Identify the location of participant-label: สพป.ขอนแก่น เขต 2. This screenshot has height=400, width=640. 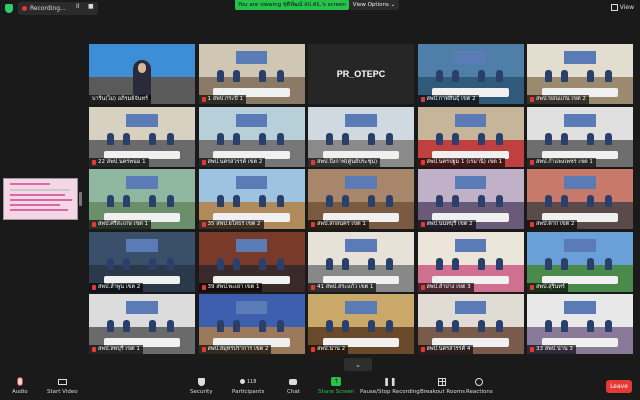
(558, 99).